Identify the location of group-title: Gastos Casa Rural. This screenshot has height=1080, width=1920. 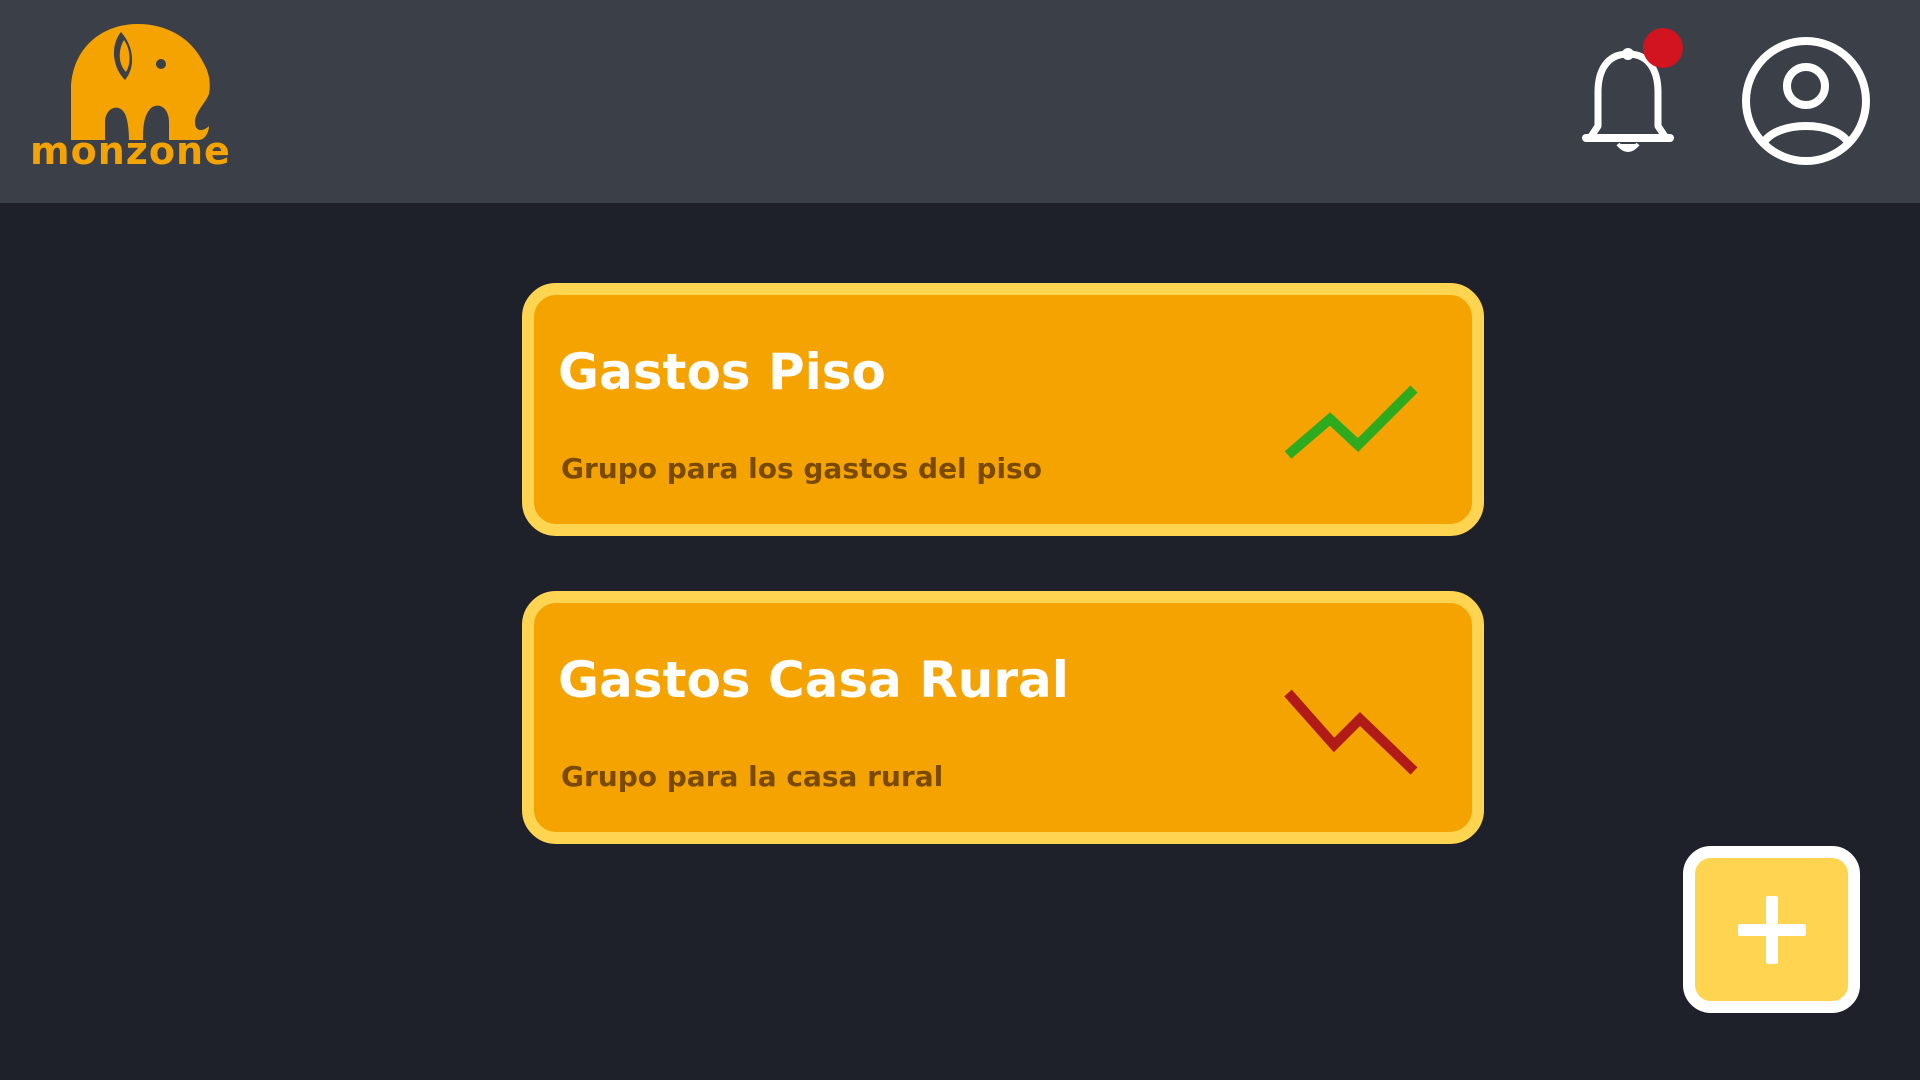
(813, 680).